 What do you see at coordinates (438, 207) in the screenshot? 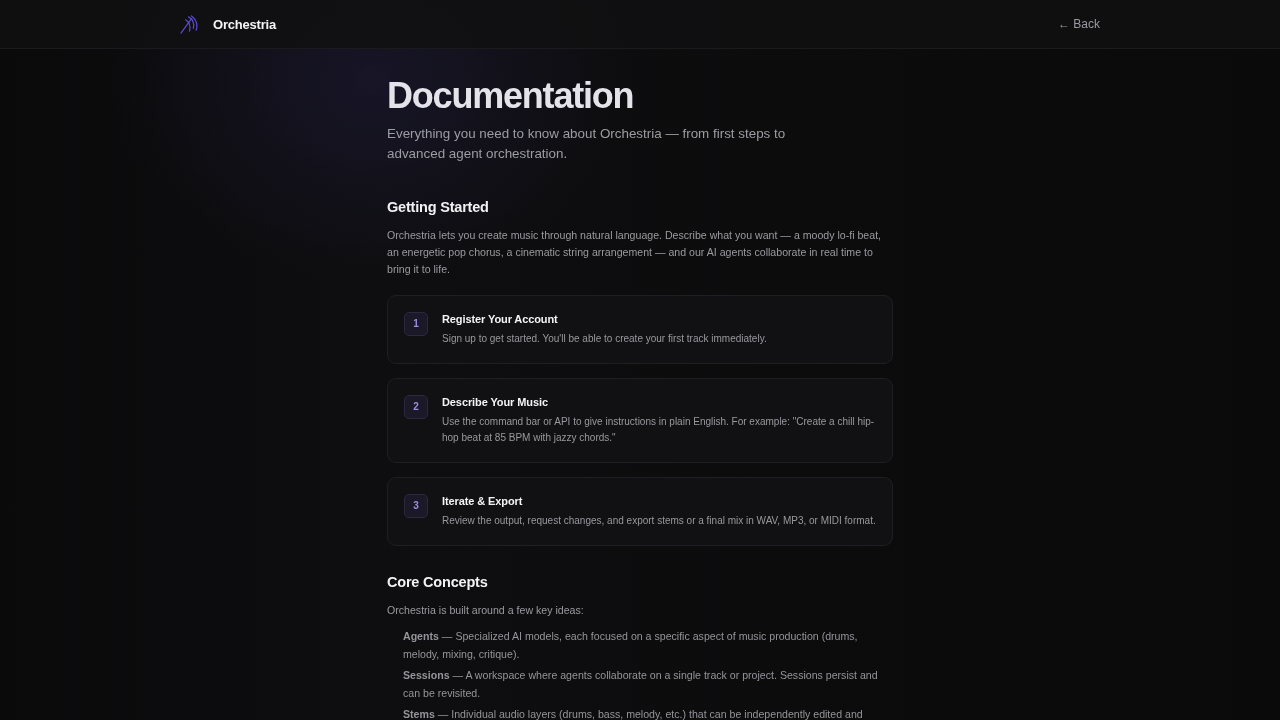
I see `section-heading: Getting Started` at bounding box center [438, 207].